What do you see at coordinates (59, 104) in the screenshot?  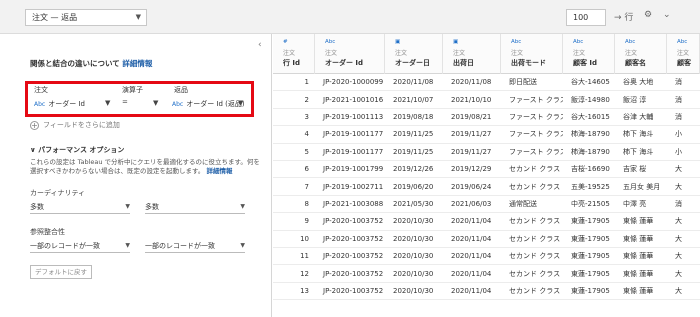 I see `join-left-field: Abc オーダー Id` at bounding box center [59, 104].